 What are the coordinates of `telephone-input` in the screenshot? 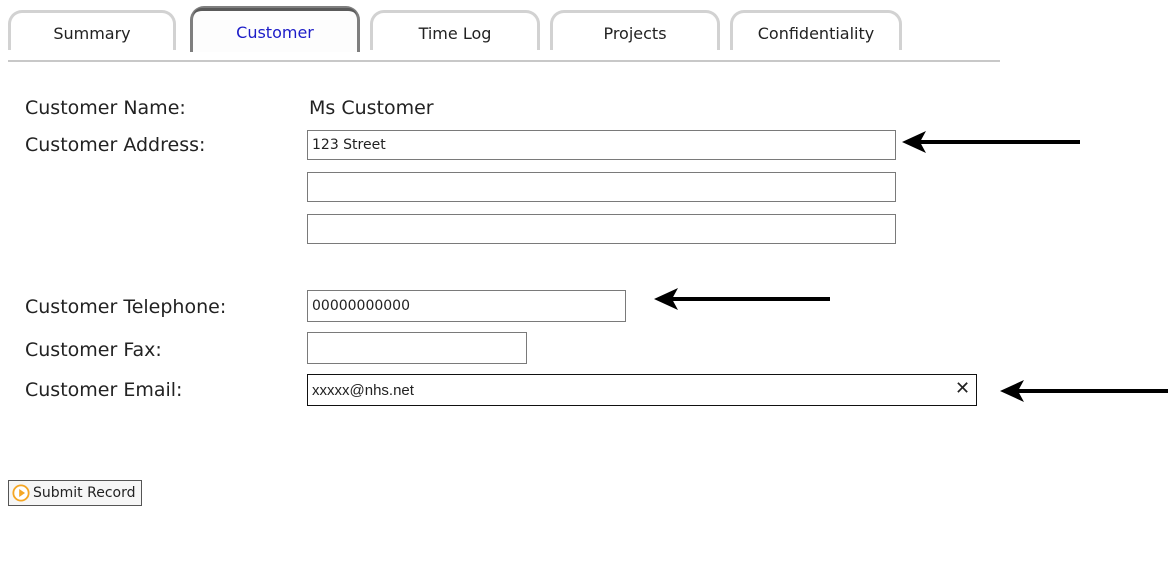 It's located at (466, 306).